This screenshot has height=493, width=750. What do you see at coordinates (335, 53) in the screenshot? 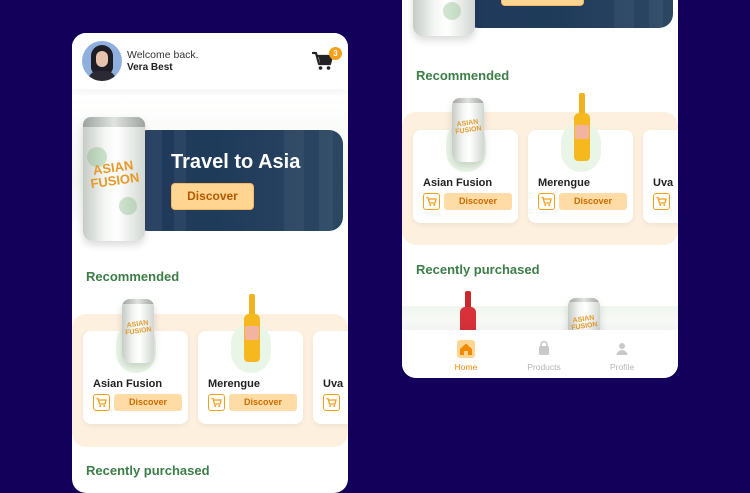
I see `cart-count-badge: 3` at bounding box center [335, 53].